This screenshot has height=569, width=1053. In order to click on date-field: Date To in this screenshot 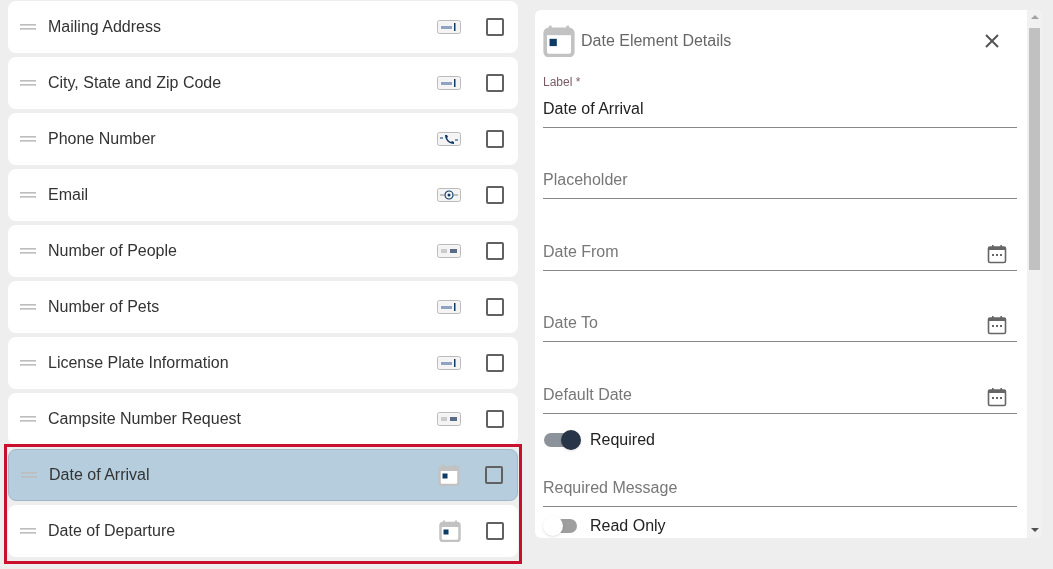, I will do `click(780, 322)`.